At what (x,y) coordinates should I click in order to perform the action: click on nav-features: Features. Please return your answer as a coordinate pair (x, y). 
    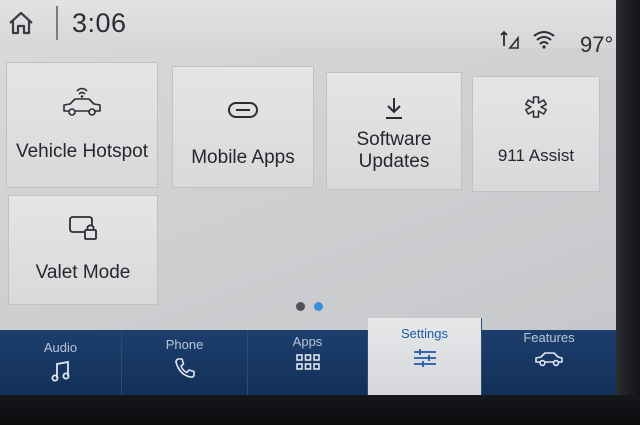
    Looking at the image, I should click on (549, 359).